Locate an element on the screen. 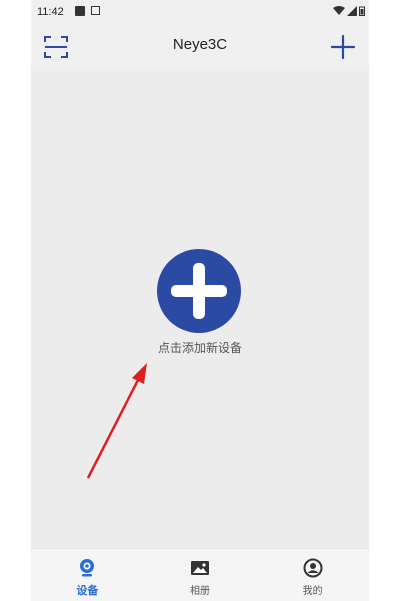 Image resolution: width=400 pixels, height=601 pixels. bottom-tab-bar: 设备 相册 我的 is located at coordinates (200, 574).